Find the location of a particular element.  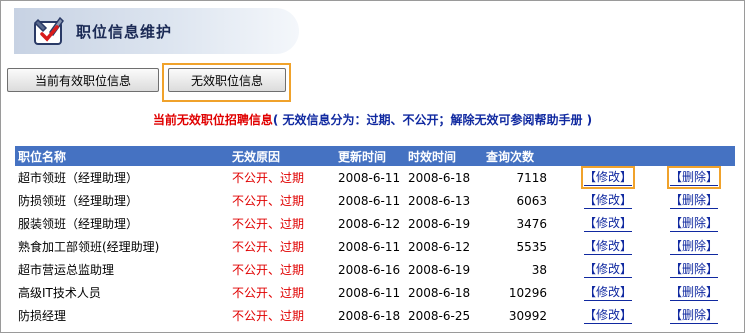

col-header-views: 查询次数 is located at coordinates (523, 156).